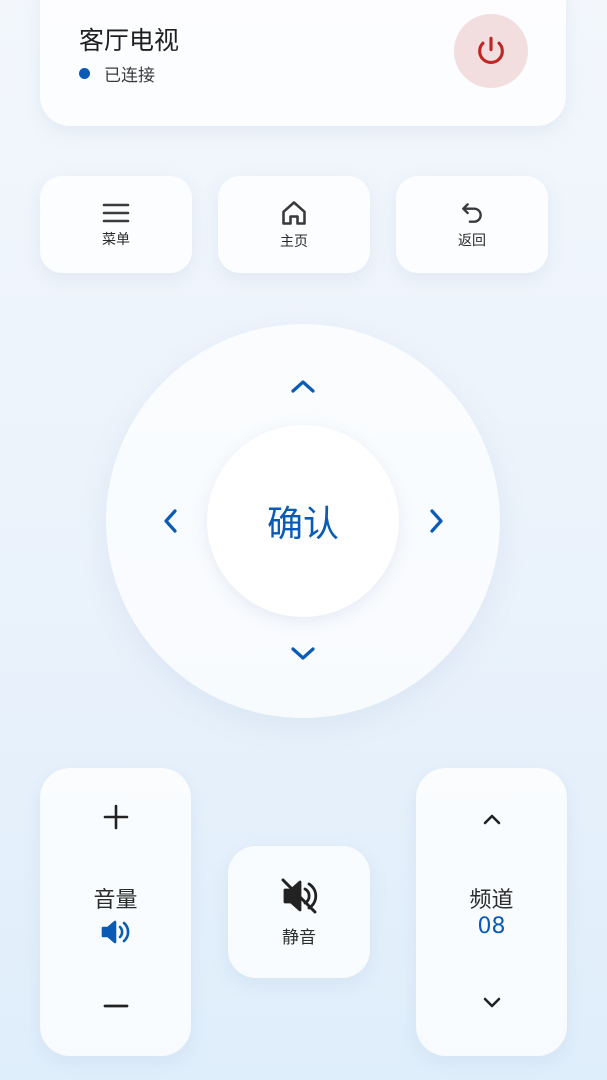 The height and width of the screenshot is (1080, 607). What do you see at coordinates (303, 63) in the screenshot?
I see `device-header-card: 客厅电视 已连接` at bounding box center [303, 63].